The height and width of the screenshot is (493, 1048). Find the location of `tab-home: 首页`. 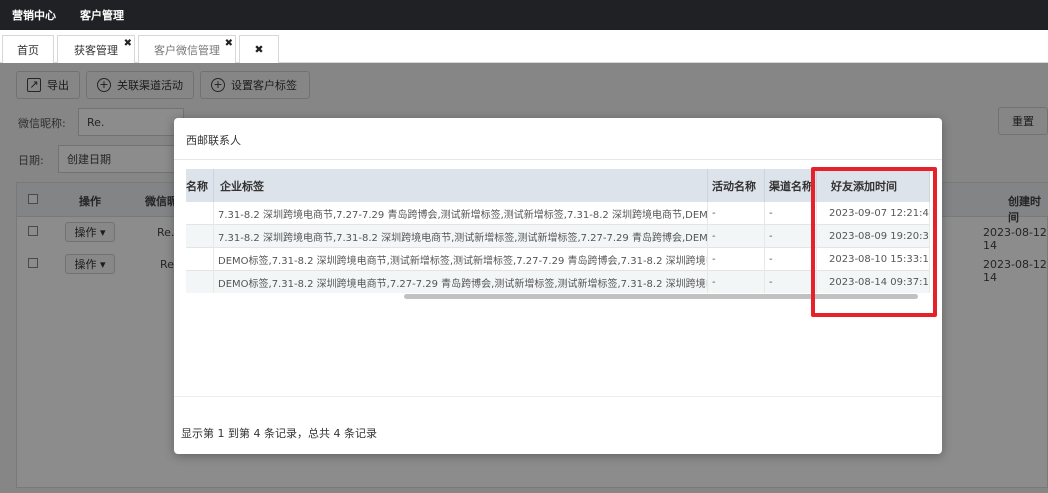

tab-home: 首页 is located at coordinates (28, 49).